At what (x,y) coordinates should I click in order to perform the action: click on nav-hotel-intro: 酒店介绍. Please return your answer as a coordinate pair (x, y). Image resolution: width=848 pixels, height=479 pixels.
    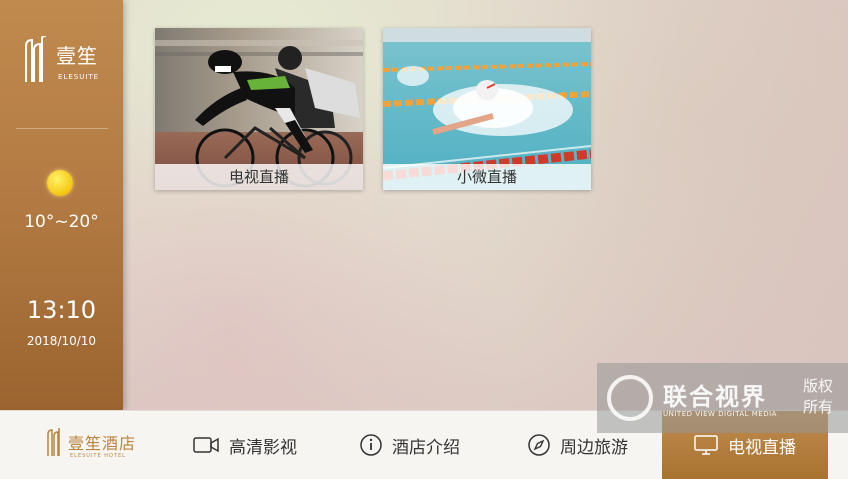
    Looking at the image, I should click on (410, 445).